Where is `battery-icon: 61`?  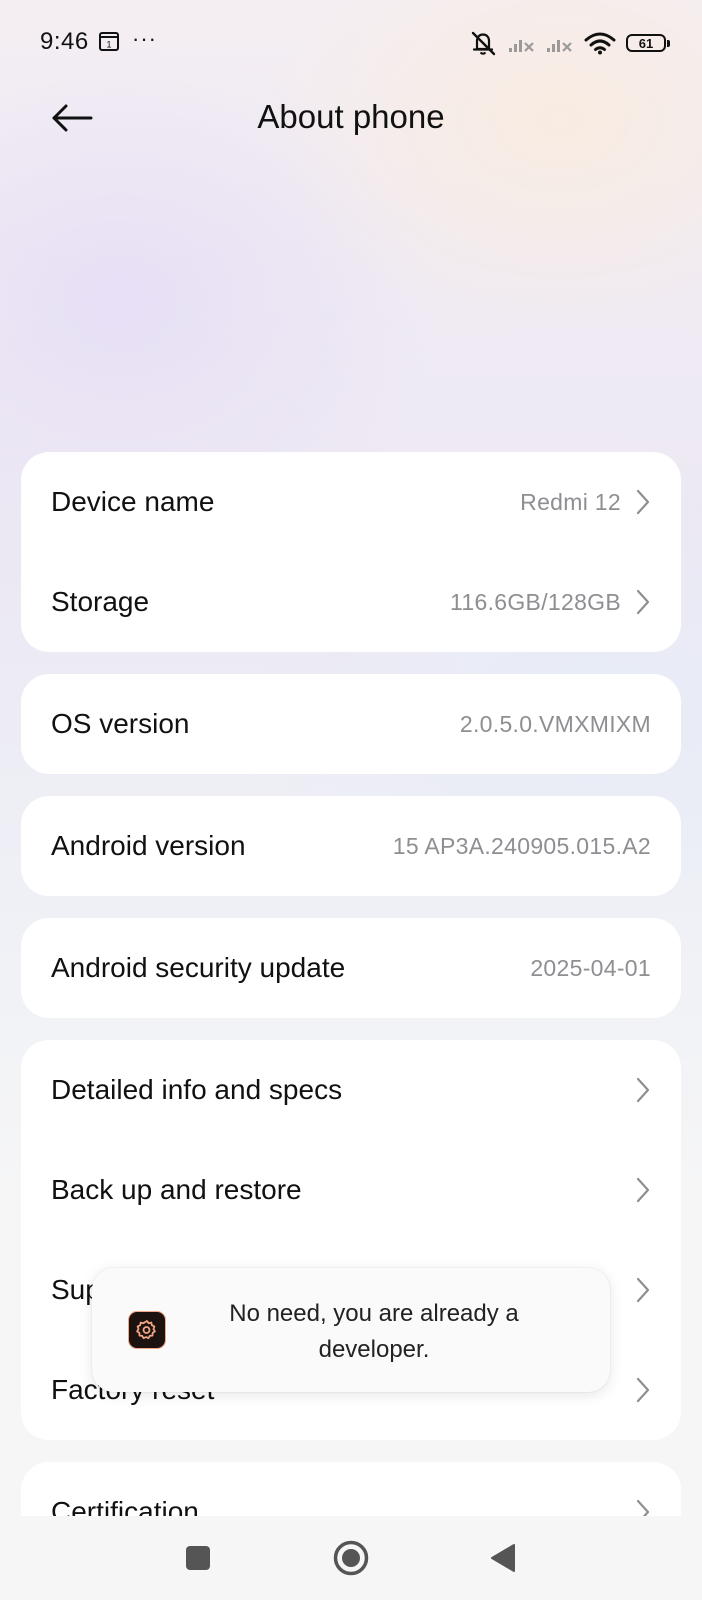
battery-icon: 61 is located at coordinates (648, 43).